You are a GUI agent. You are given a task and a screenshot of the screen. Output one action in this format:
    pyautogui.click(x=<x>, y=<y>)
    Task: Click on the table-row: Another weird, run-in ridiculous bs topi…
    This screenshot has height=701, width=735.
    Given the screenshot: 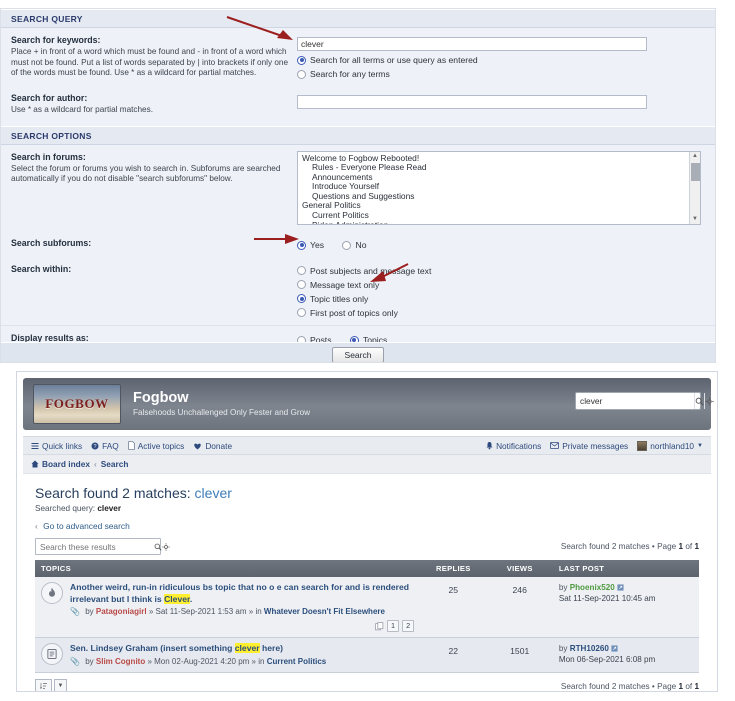 What is the action you would take?
    pyautogui.click(x=367, y=607)
    